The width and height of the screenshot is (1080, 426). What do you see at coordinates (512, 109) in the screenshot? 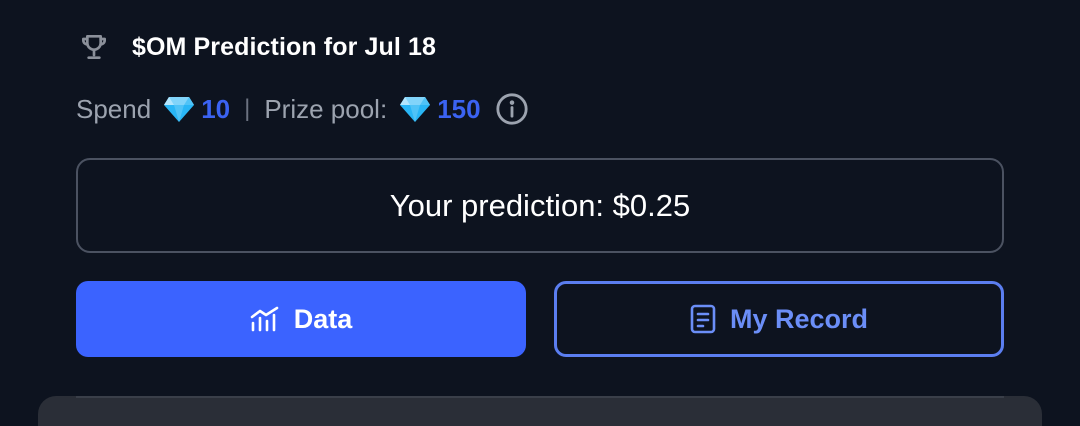
I see `info-icon` at bounding box center [512, 109].